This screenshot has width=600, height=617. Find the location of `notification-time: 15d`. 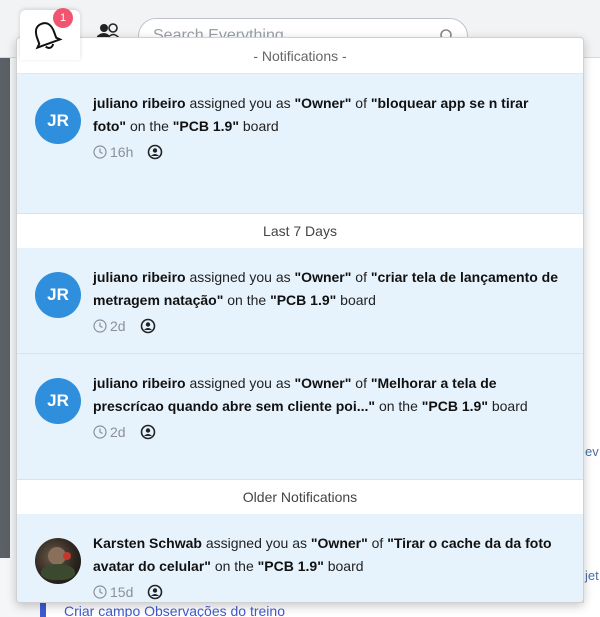

notification-time: 15d is located at coordinates (113, 592).